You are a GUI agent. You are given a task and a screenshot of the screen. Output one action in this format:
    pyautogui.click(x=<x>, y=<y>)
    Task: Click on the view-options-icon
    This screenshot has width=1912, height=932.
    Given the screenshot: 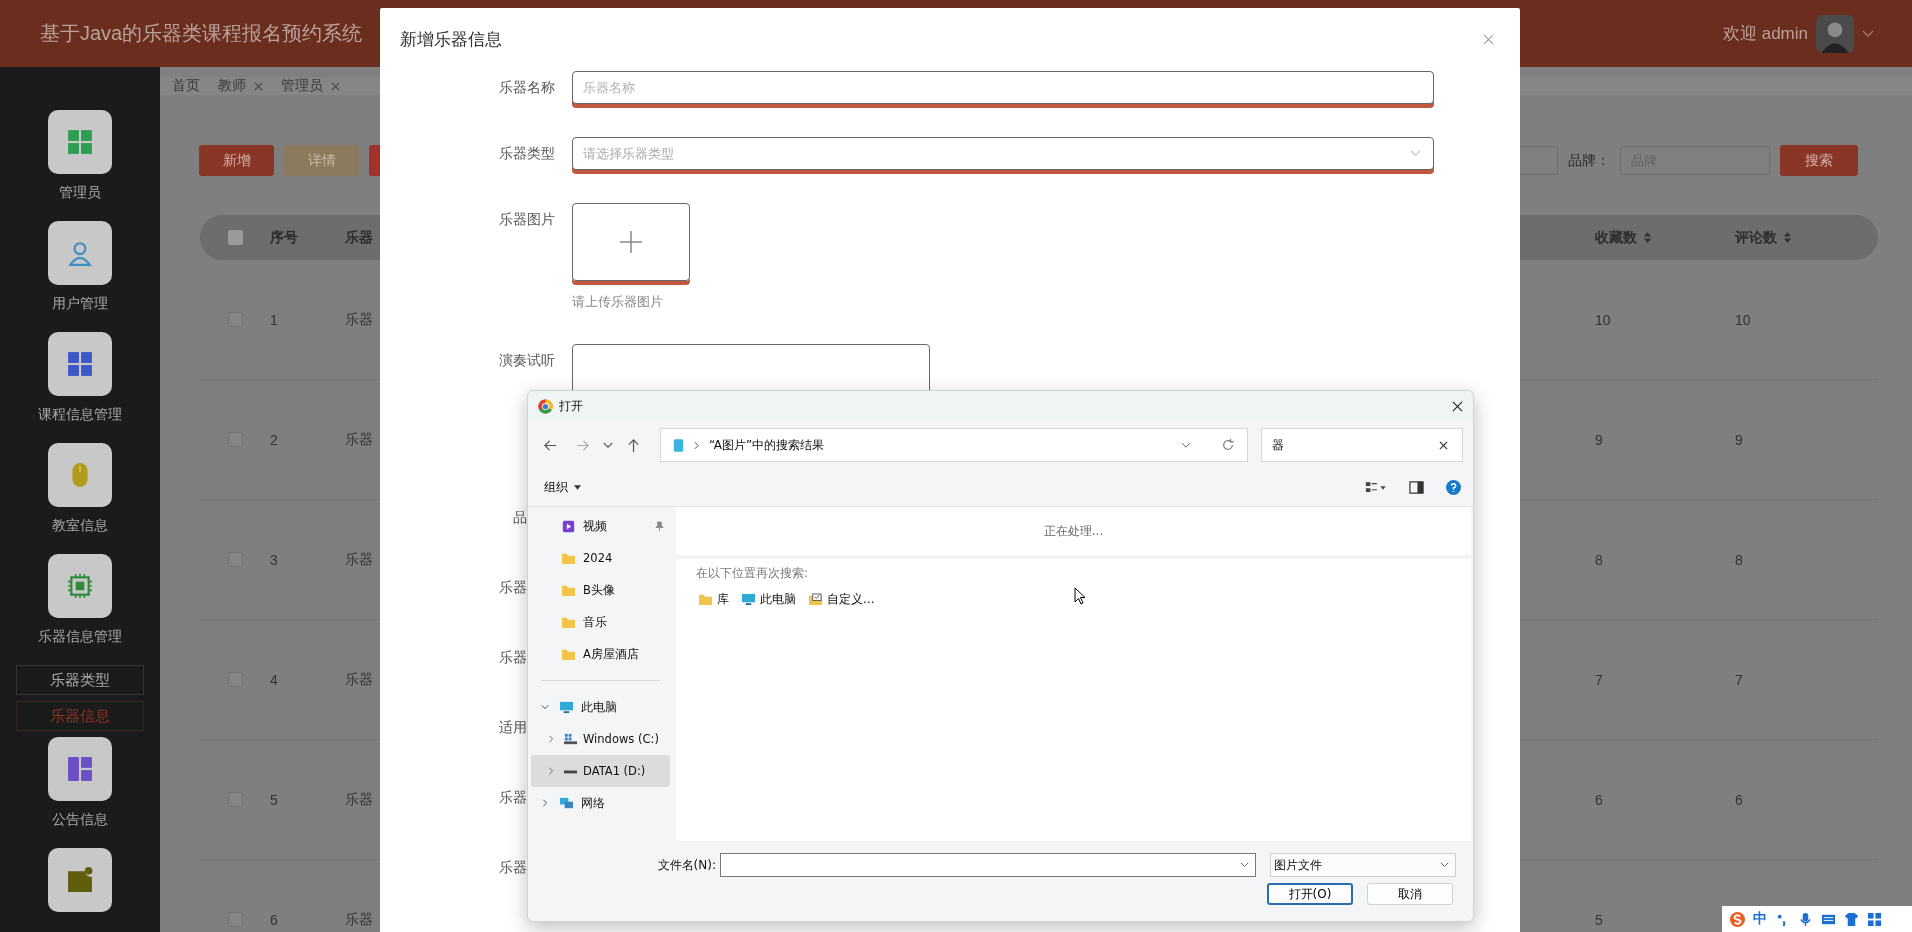 What is the action you would take?
    pyautogui.click(x=1376, y=487)
    